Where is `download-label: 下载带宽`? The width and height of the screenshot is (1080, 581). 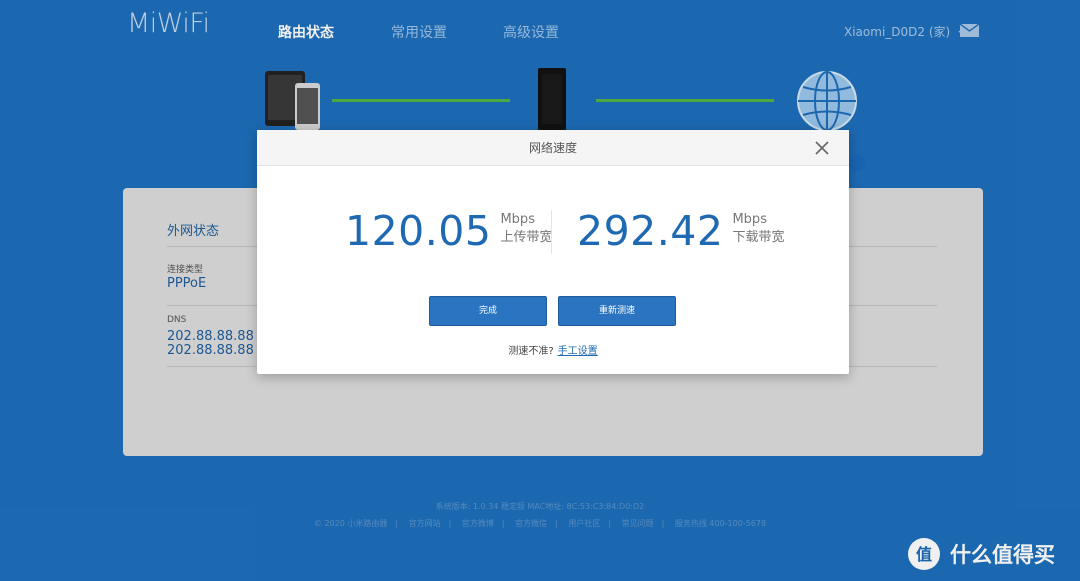 download-label: 下载带宽 is located at coordinates (758, 237).